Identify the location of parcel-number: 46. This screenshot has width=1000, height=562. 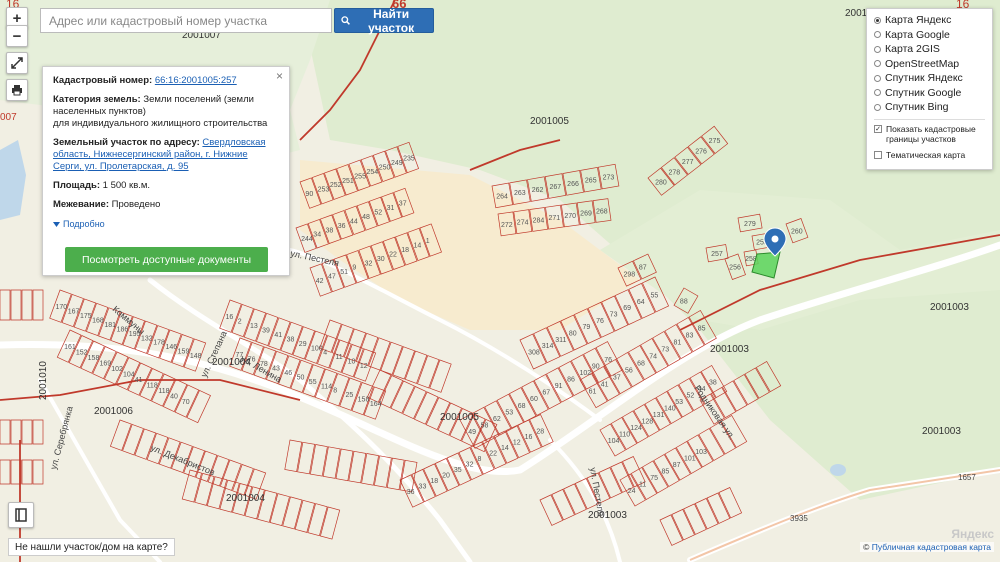
(288, 373).